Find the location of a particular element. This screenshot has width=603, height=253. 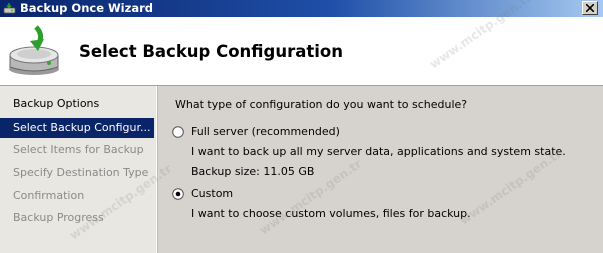

full-server-label: Full server (recommended) is located at coordinates (265, 131).